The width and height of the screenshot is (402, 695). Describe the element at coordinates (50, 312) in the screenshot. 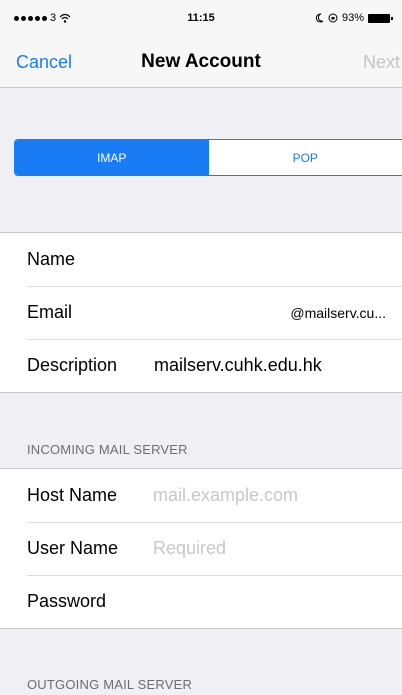

I see `email-label: Email` at that location.